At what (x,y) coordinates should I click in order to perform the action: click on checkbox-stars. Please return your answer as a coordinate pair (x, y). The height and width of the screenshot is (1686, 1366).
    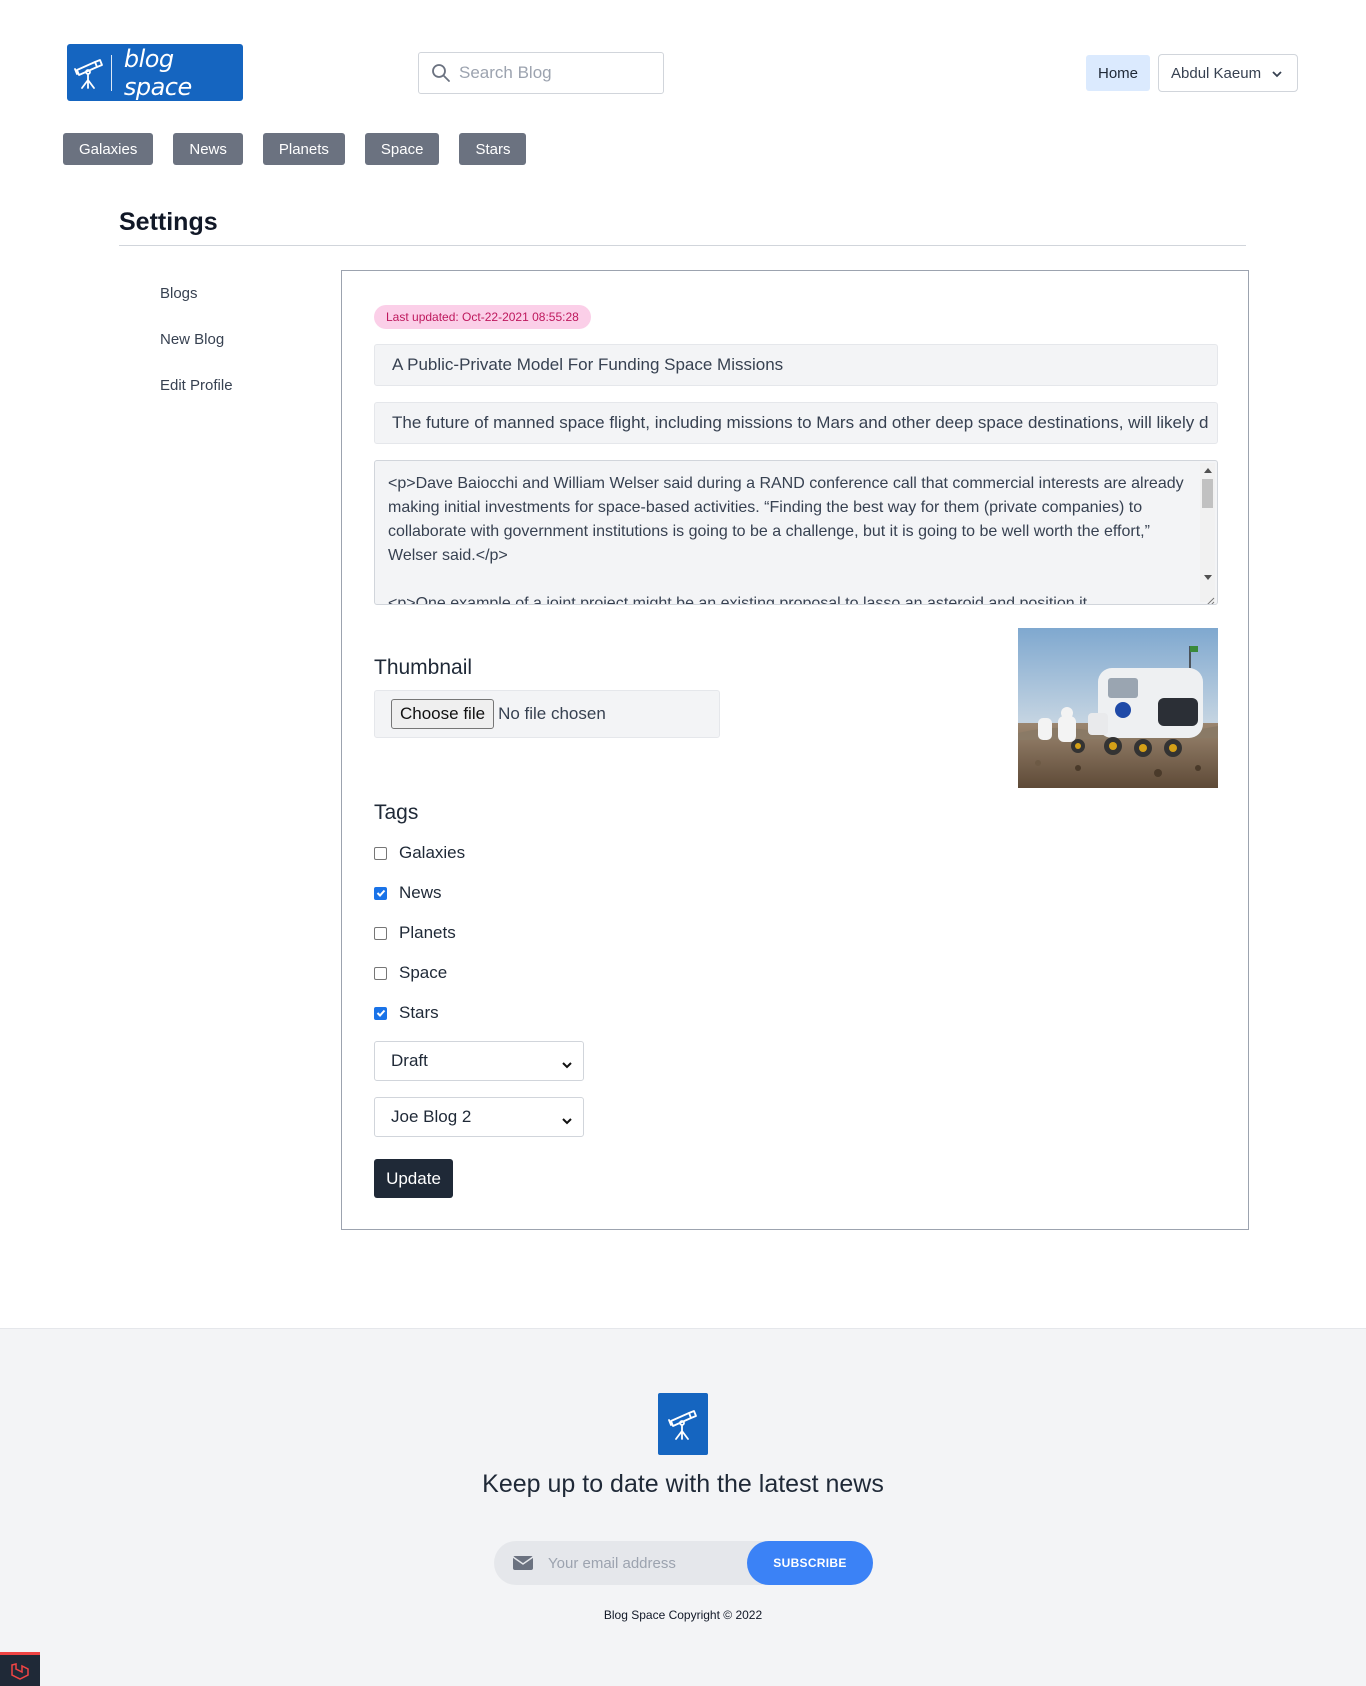
    Looking at the image, I should click on (380, 1013).